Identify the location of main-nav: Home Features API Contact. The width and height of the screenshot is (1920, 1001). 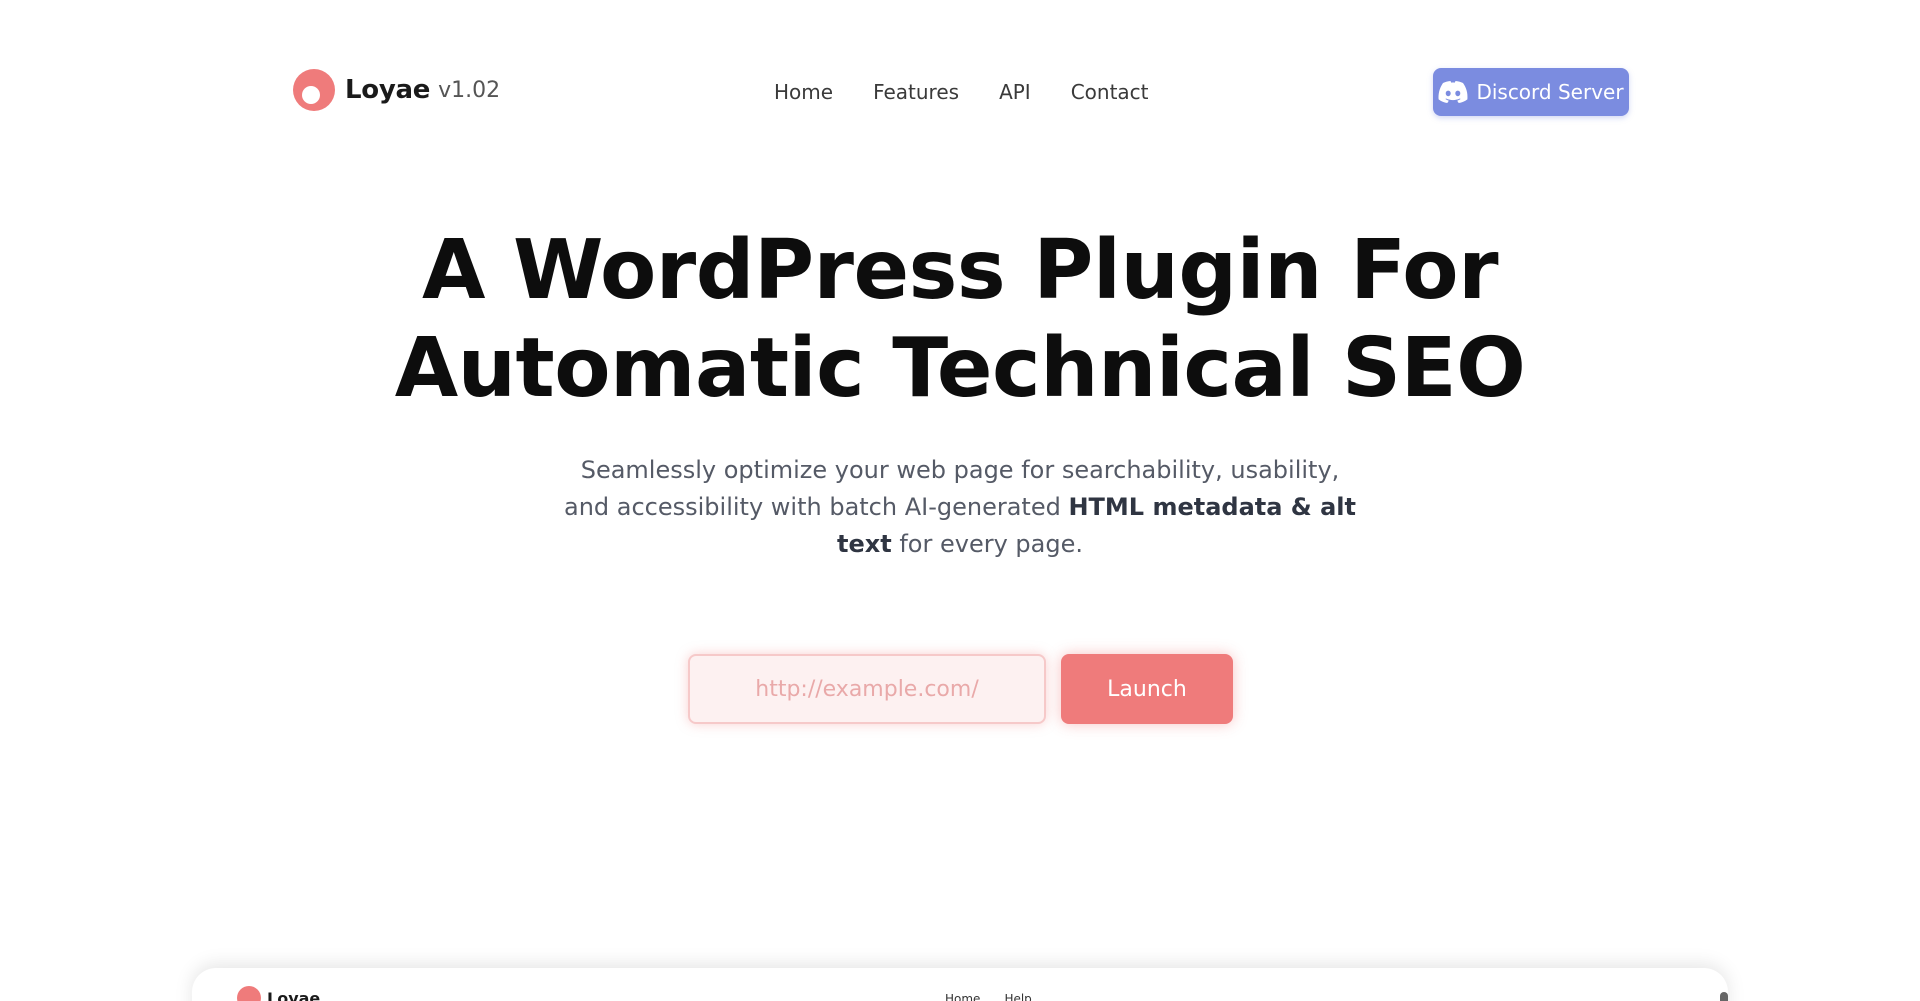
(981, 92).